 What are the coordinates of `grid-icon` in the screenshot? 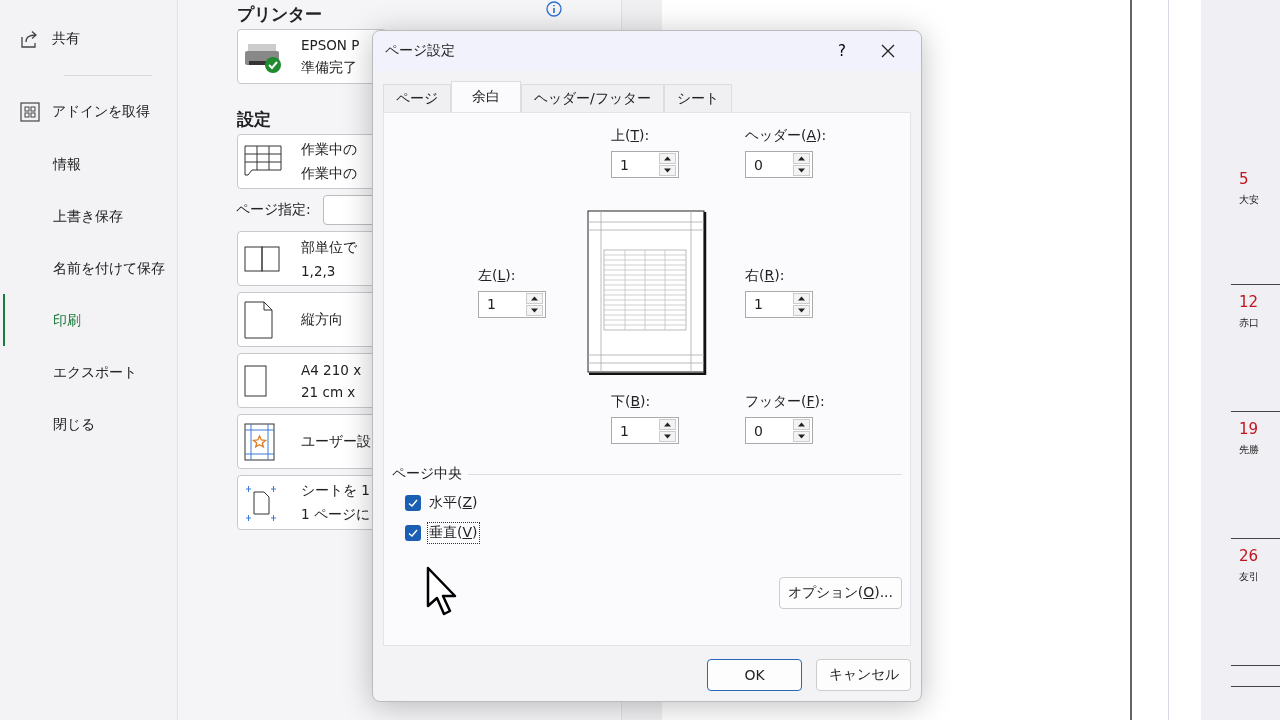 It's located at (30, 112).